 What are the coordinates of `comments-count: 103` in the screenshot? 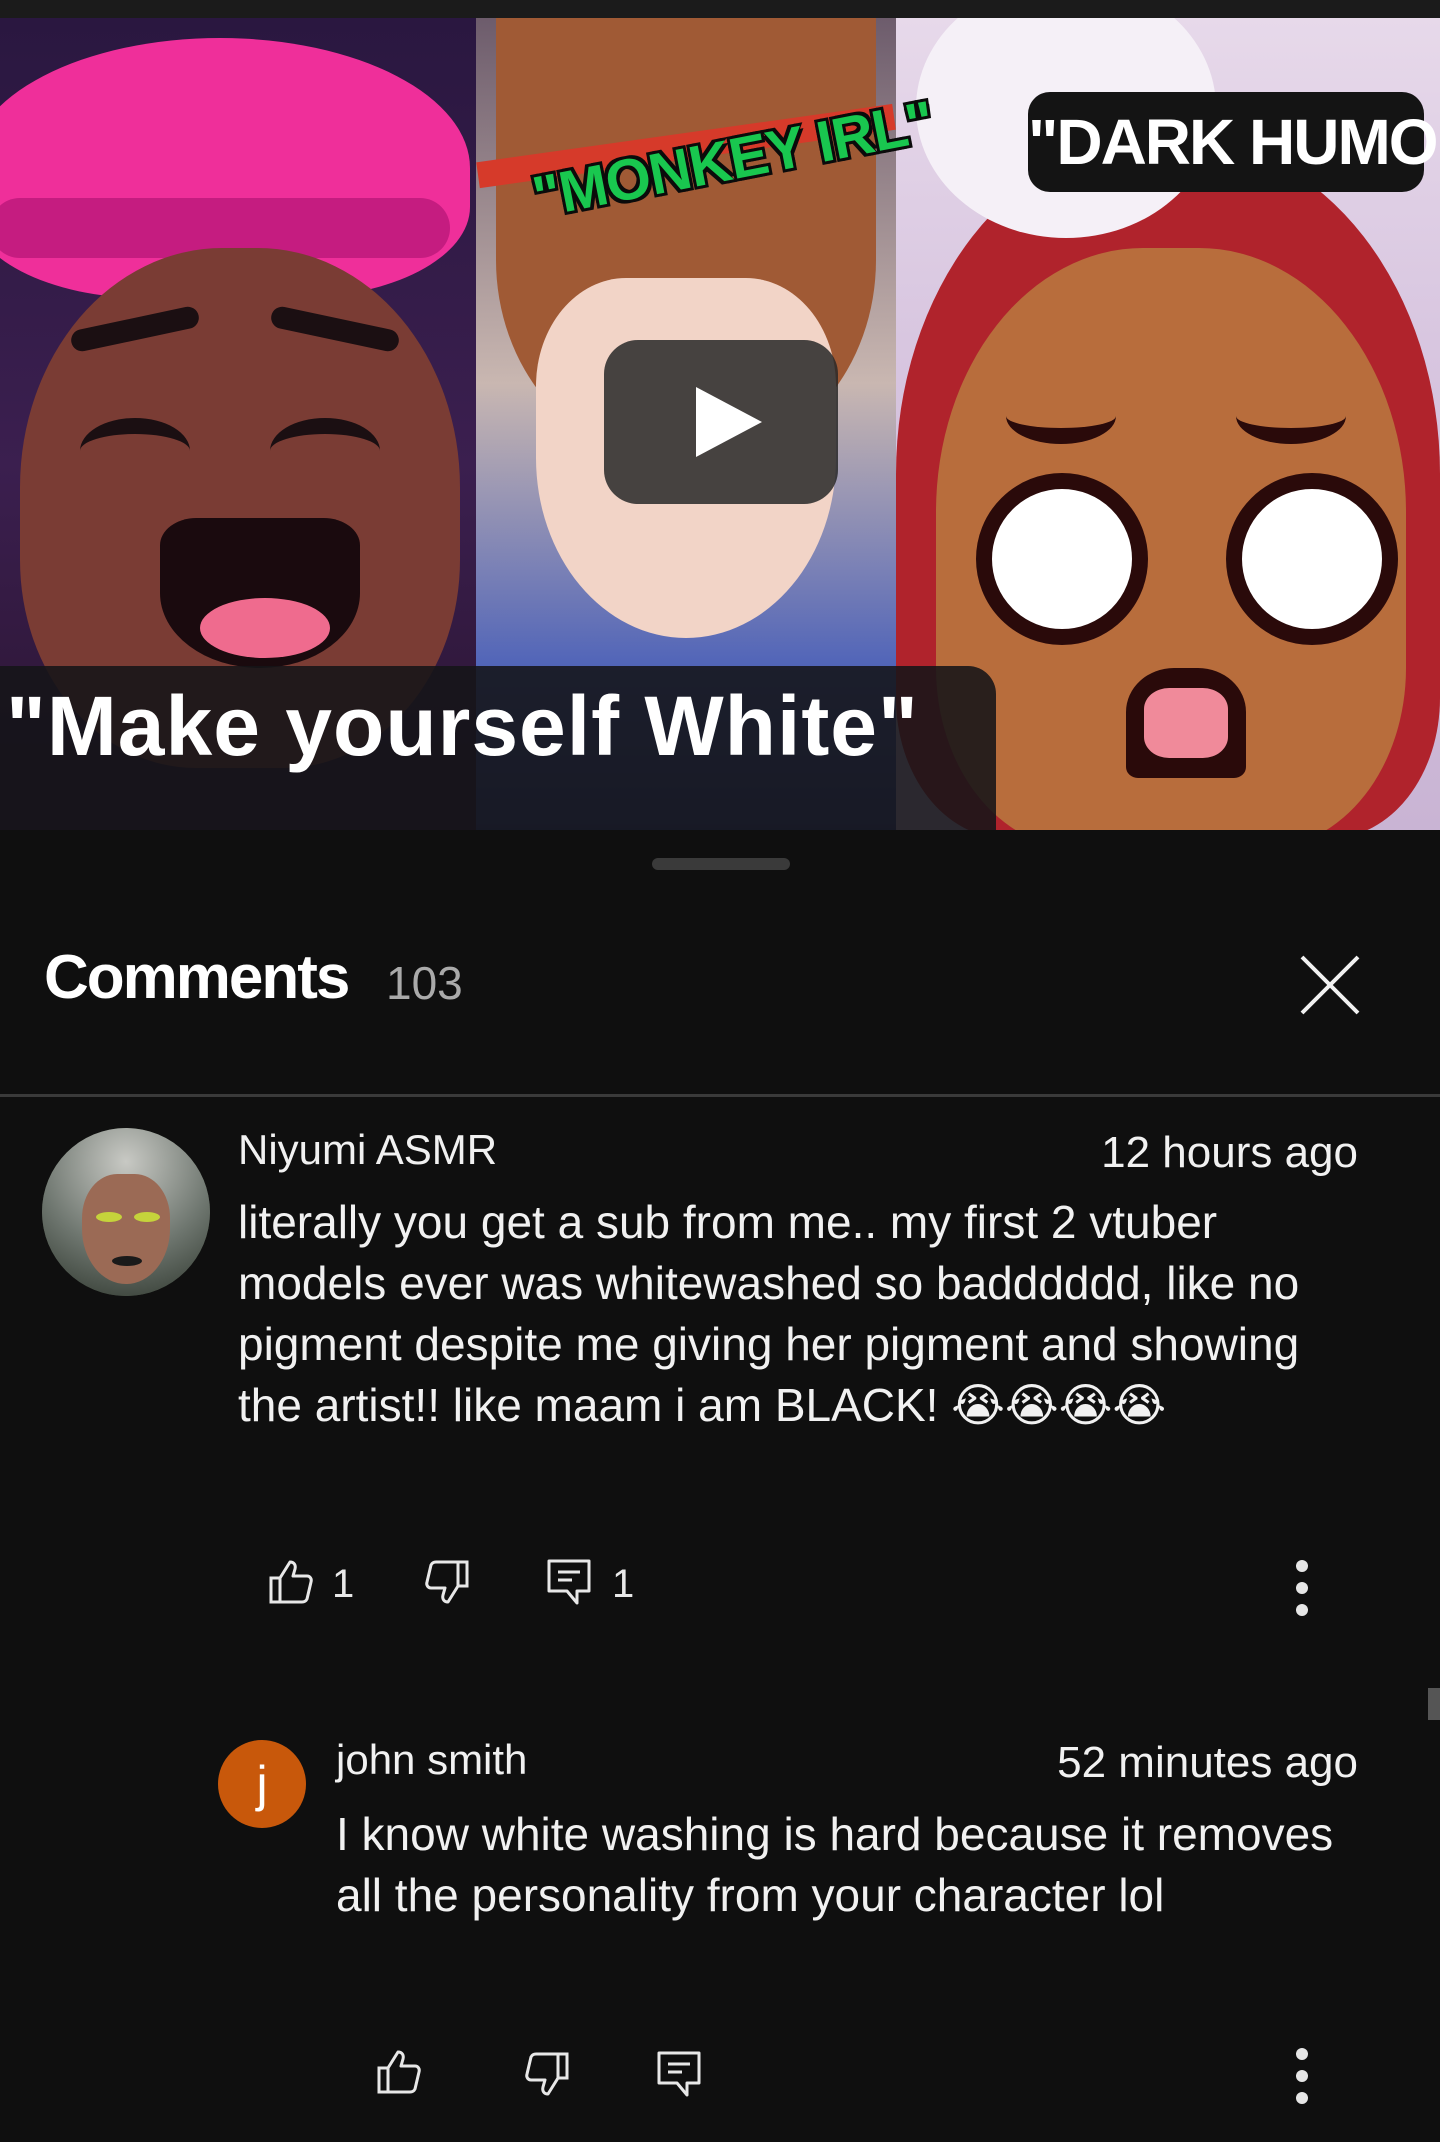 It's located at (424, 983).